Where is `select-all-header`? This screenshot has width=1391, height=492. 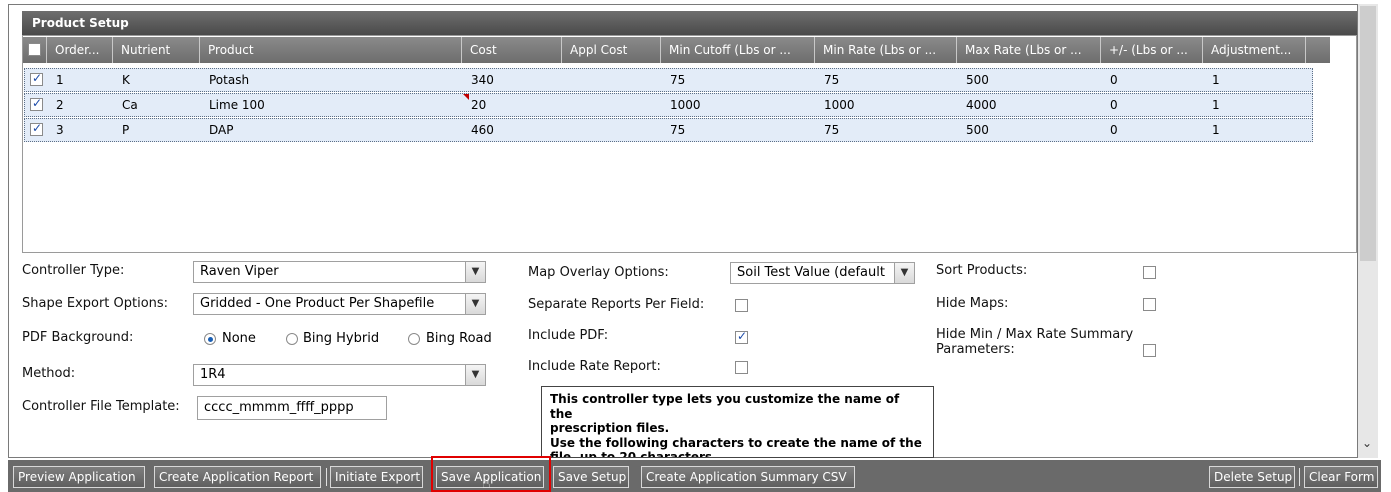 select-all-header is located at coordinates (35, 50).